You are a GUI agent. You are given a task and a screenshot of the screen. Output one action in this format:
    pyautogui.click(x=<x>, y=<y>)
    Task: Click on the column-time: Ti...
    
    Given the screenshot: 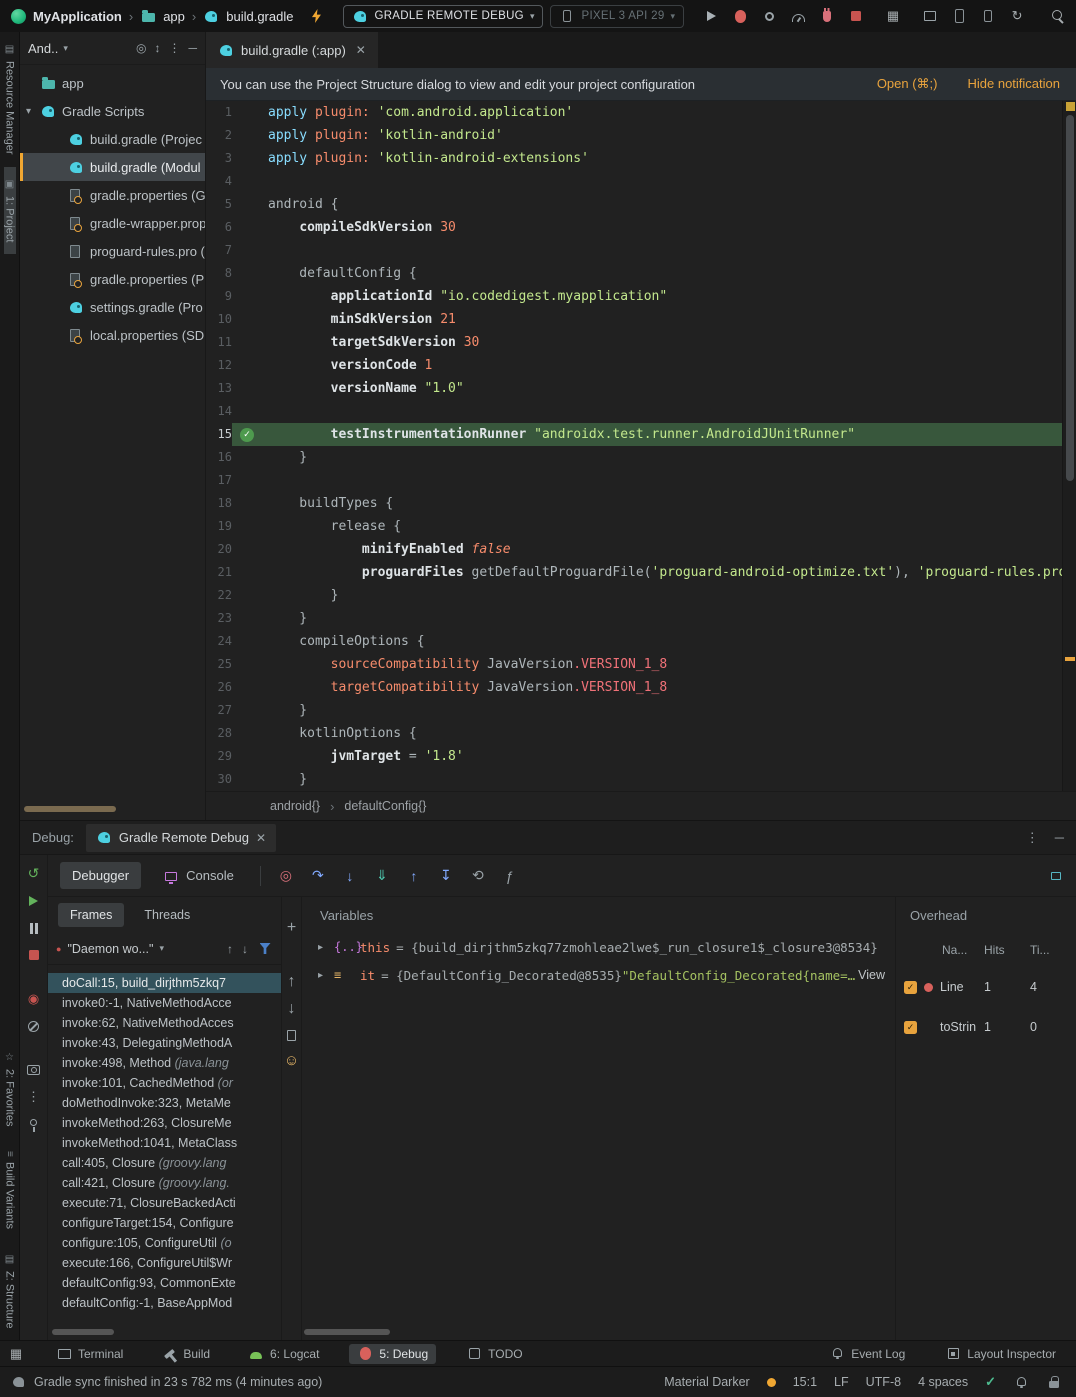 What is the action you would take?
    pyautogui.click(x=1049, y=950)
    